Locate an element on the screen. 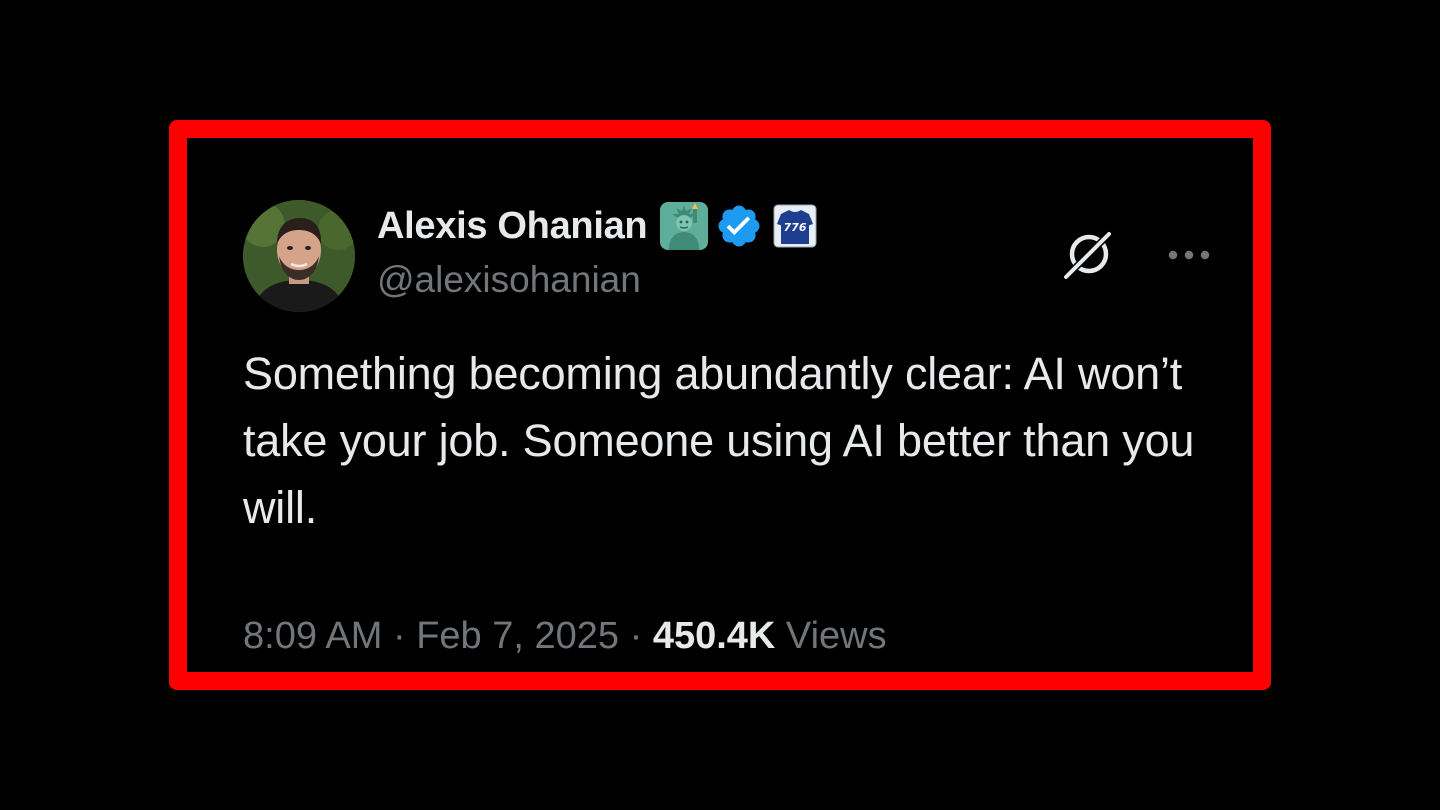 The width and height of the screenshot is (1440, 810). grok-icon is located at coordinates (1088, 255).